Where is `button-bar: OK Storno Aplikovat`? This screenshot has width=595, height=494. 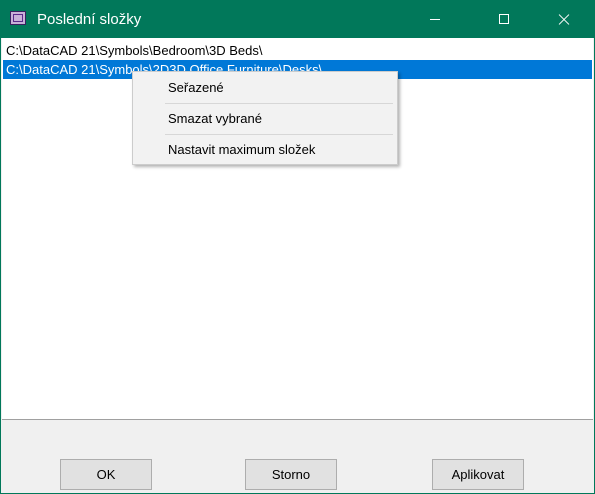 button-bar: OK Storno Aplikovat is located at coordinates (297, 456).